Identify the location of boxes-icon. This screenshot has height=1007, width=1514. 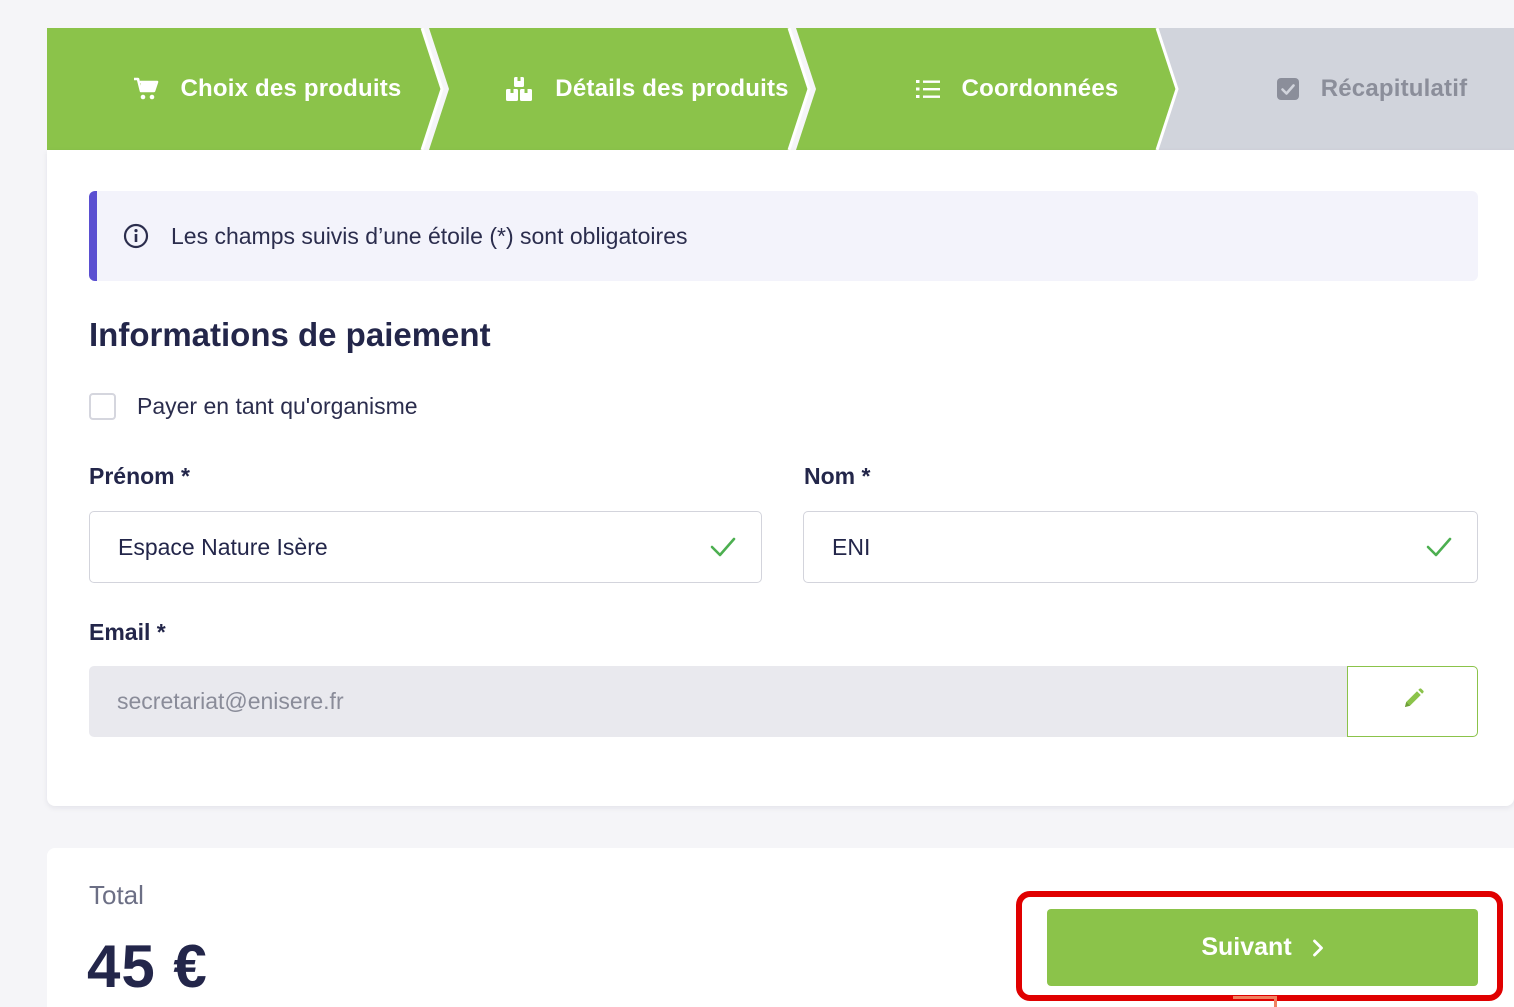
(519, 89).